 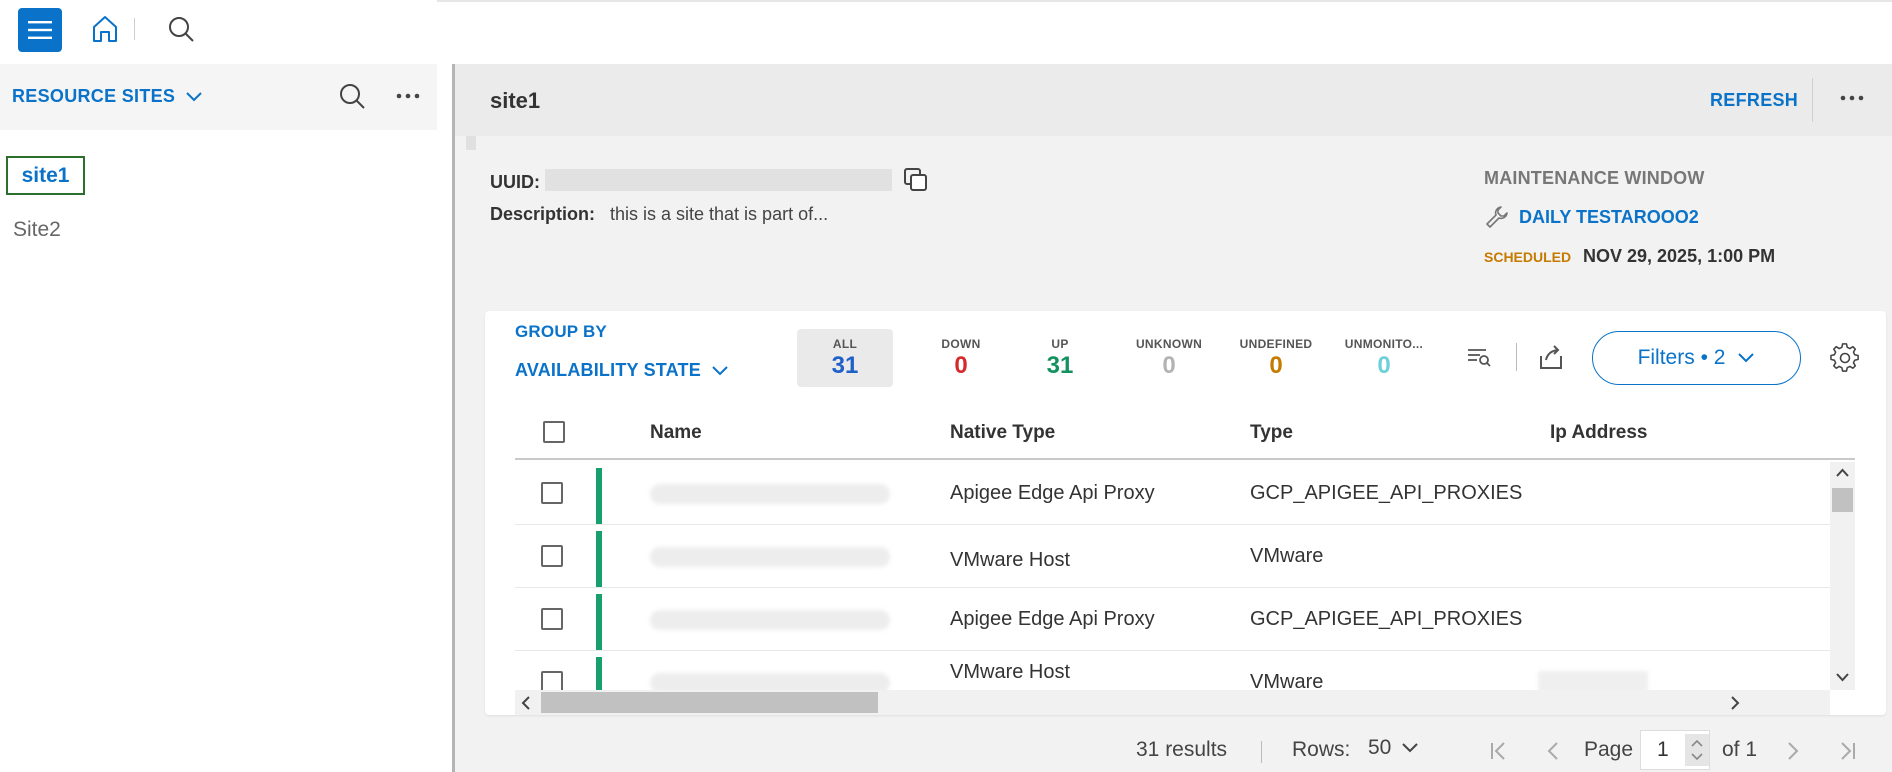 What do you see at coordinates (1842, 473) in the screenshot?
I see `scroll-up-button` at bounding box center [1842, 473].